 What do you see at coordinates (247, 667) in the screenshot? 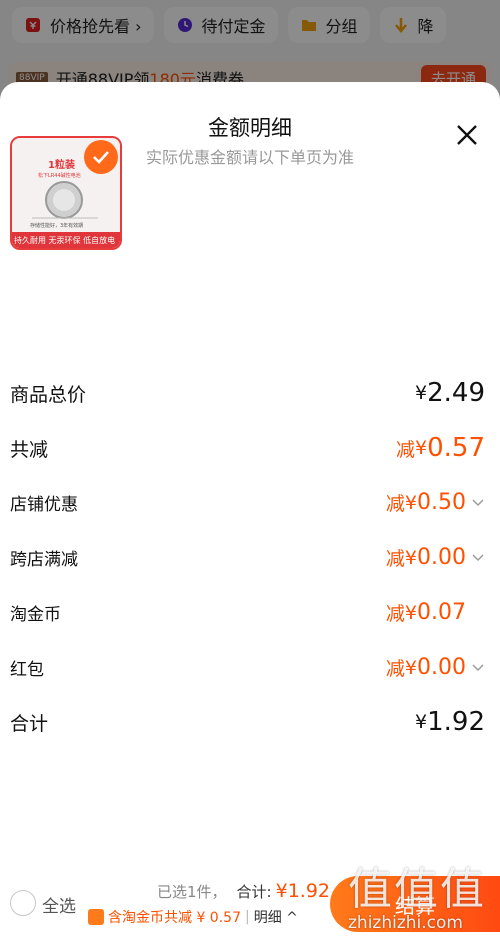
I see `row-red-packet: 红包 减 ¥0.00` at bounding box center [247, 667].